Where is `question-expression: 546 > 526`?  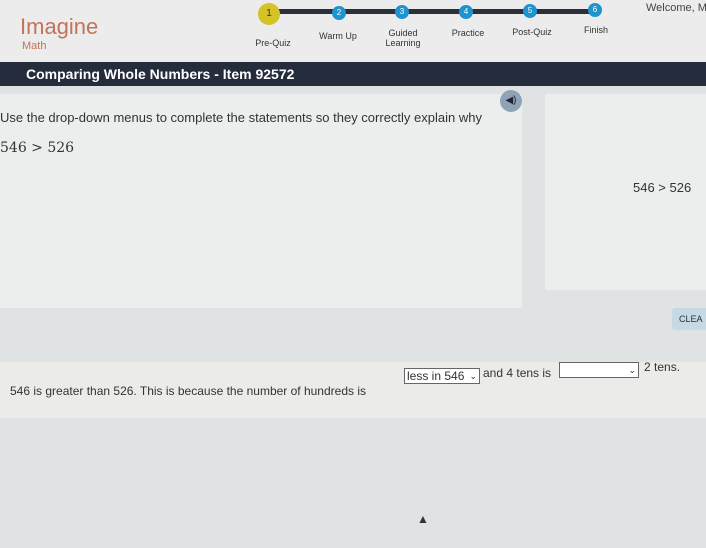
question-expression: 546 > 526 is located at coordinates (37, 148).